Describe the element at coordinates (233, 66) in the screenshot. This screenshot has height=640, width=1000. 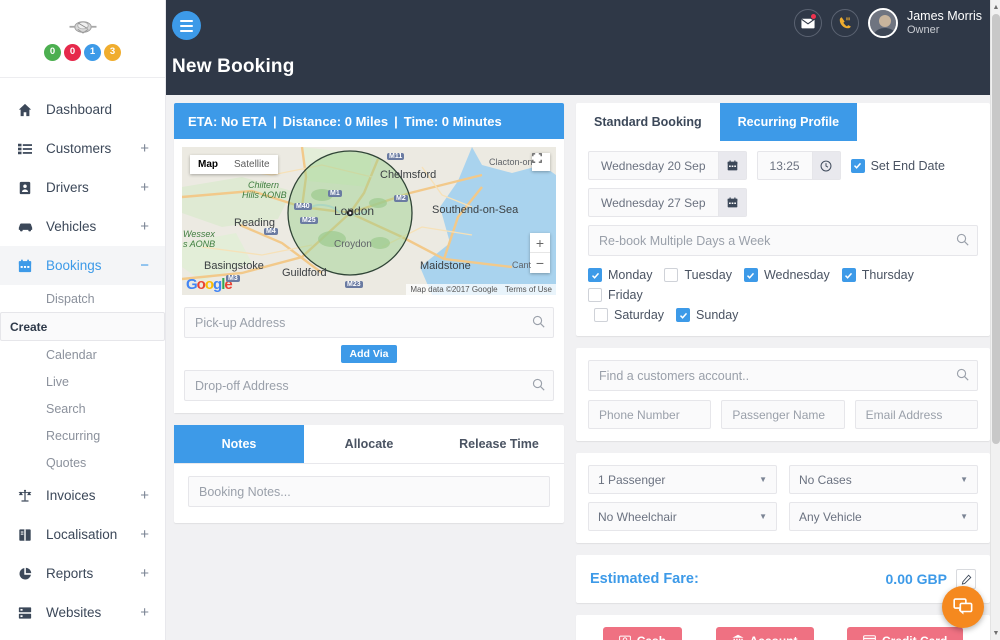
I see `page-title: New Booking` at that location.